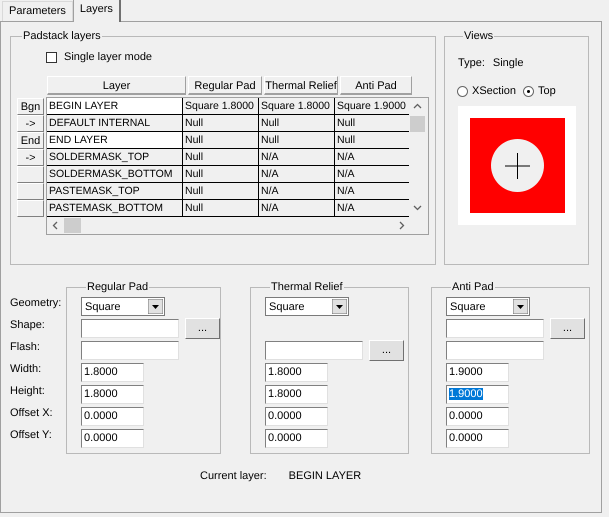 This screenshot has height=517, width=609. What do you see at coordinates (36, 303) in the screenshot?
I see `field-label: Geometry:` at bounding box center [36, 303].